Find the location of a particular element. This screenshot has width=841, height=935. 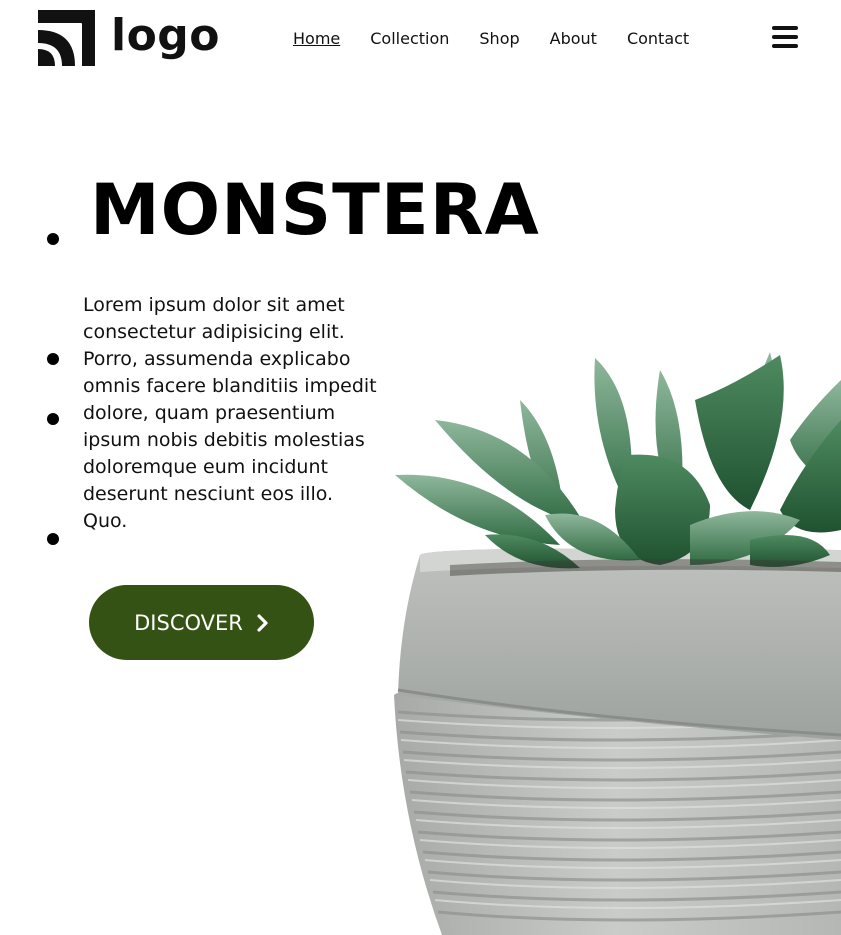

logo-text: logo is located at coordinates (166, 35).